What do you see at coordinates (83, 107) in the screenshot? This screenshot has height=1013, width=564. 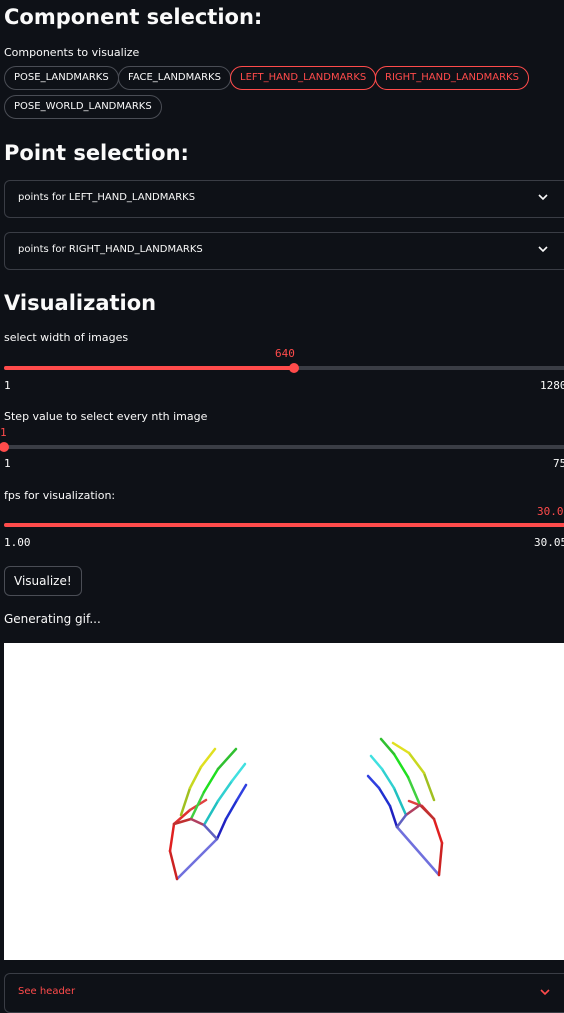 I see `pill-pose-world-landmarks: POSE_WORLD_LANDMARKS` at bounding box center [83, 107].